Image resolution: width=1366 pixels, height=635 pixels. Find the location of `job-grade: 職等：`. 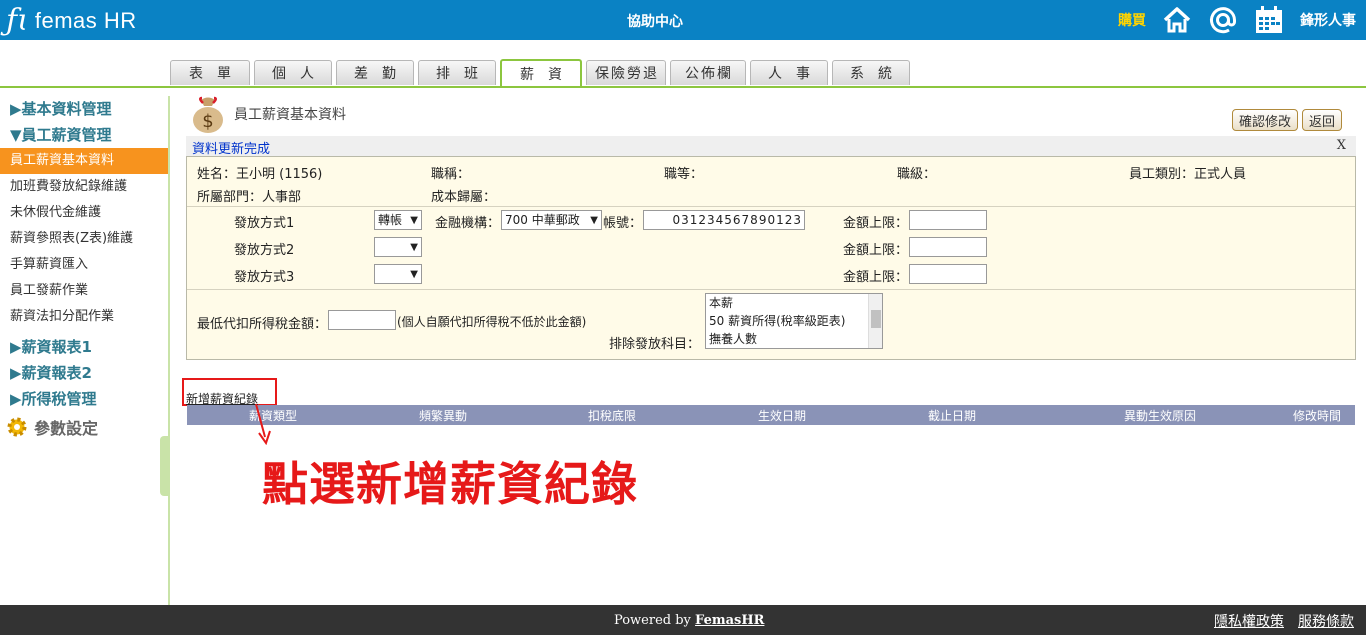

job-grade: 職等： is located at coordinates (684, 174).